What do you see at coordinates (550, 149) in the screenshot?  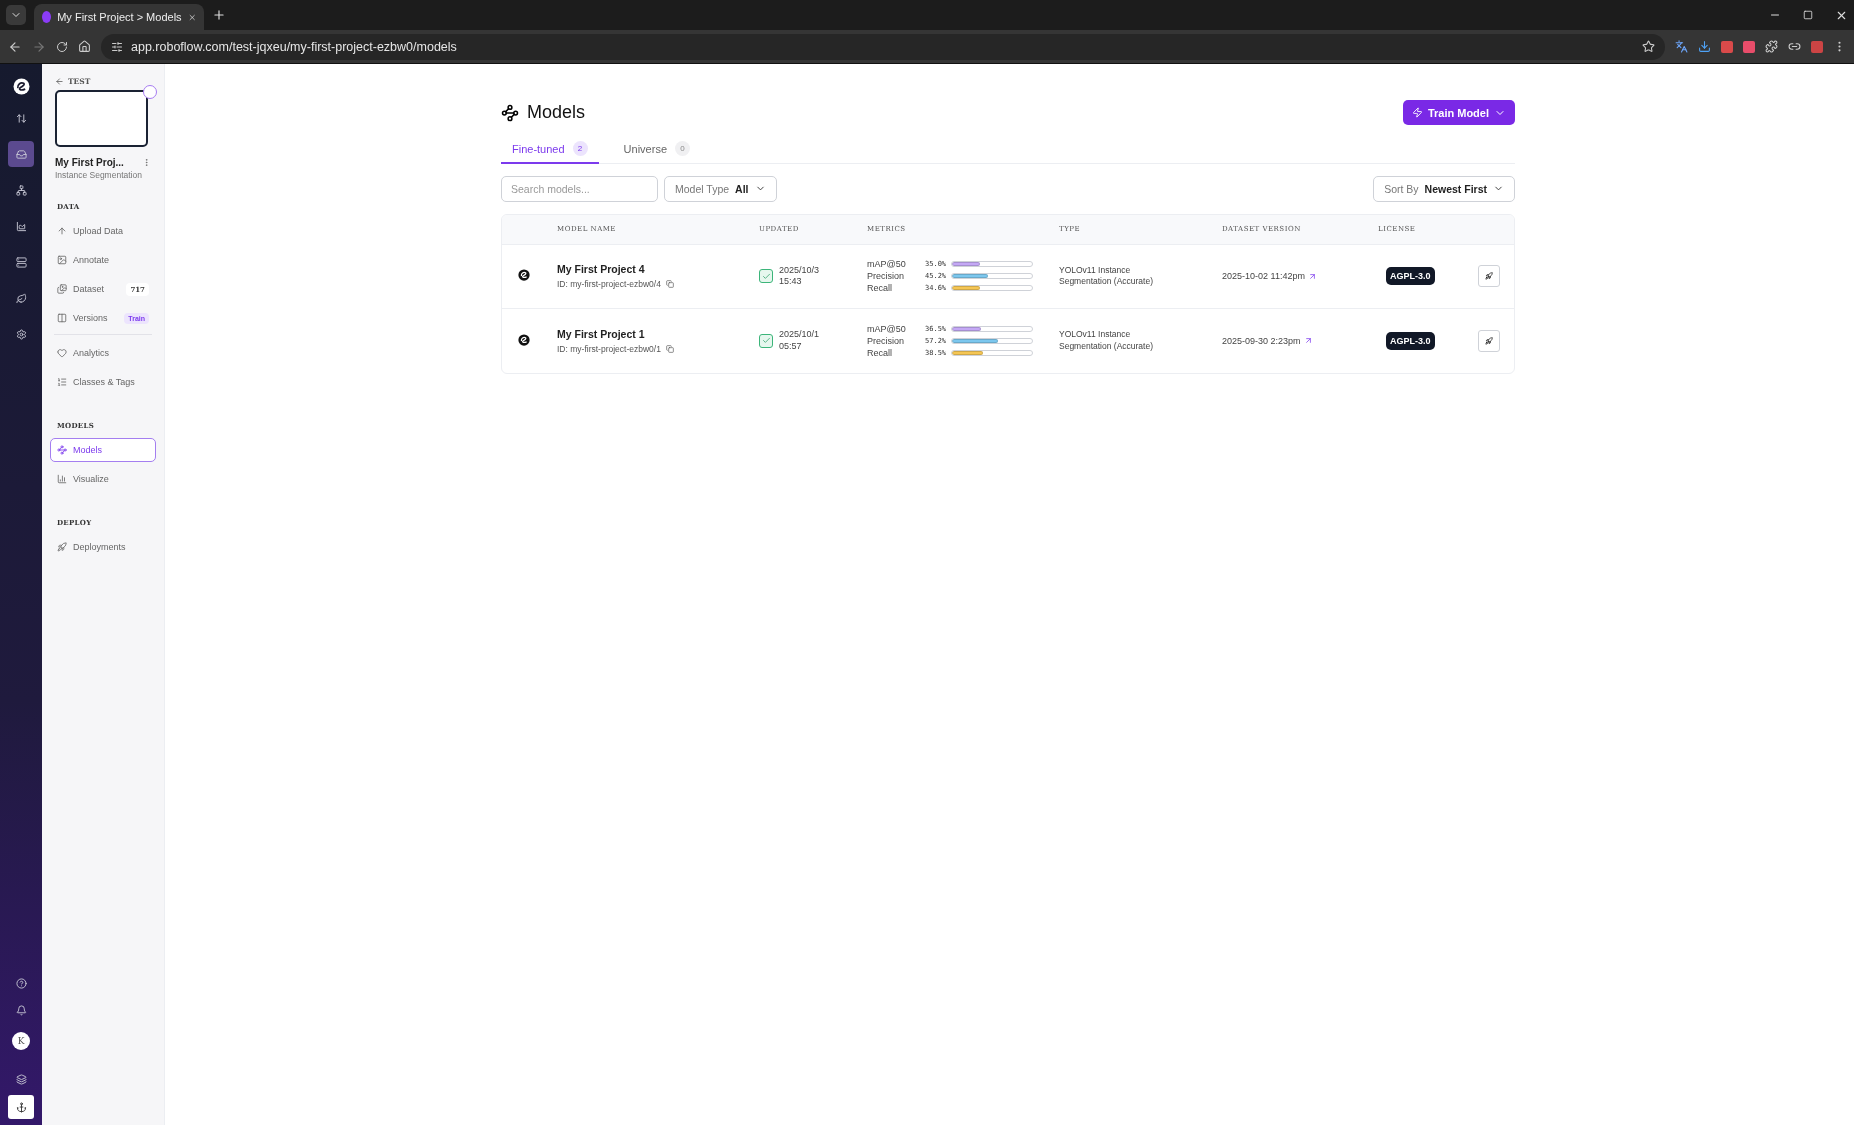 I see `tab: Fine-tuned 2` at bounding box center [550, 149].